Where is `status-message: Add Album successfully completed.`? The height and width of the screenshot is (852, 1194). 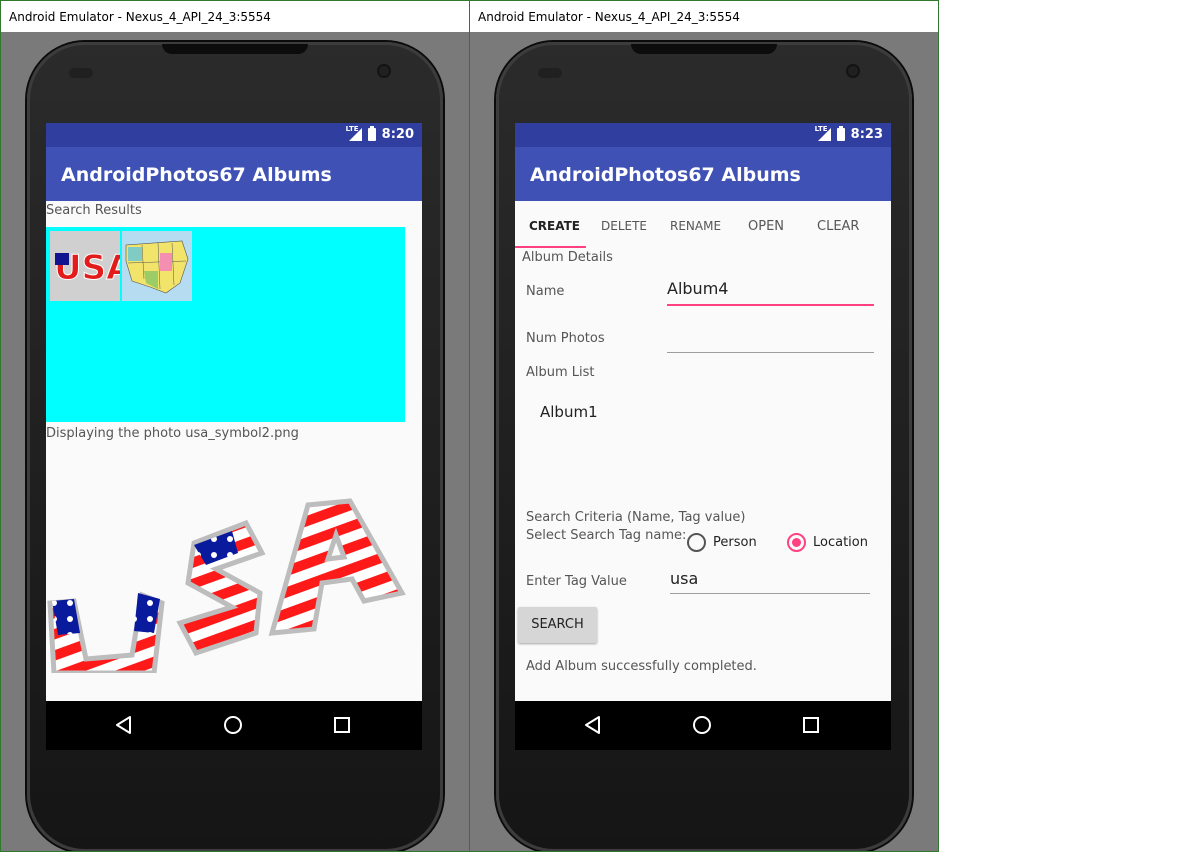
status-message: Add Album successfully completed. is located at coordinates (641, 666).